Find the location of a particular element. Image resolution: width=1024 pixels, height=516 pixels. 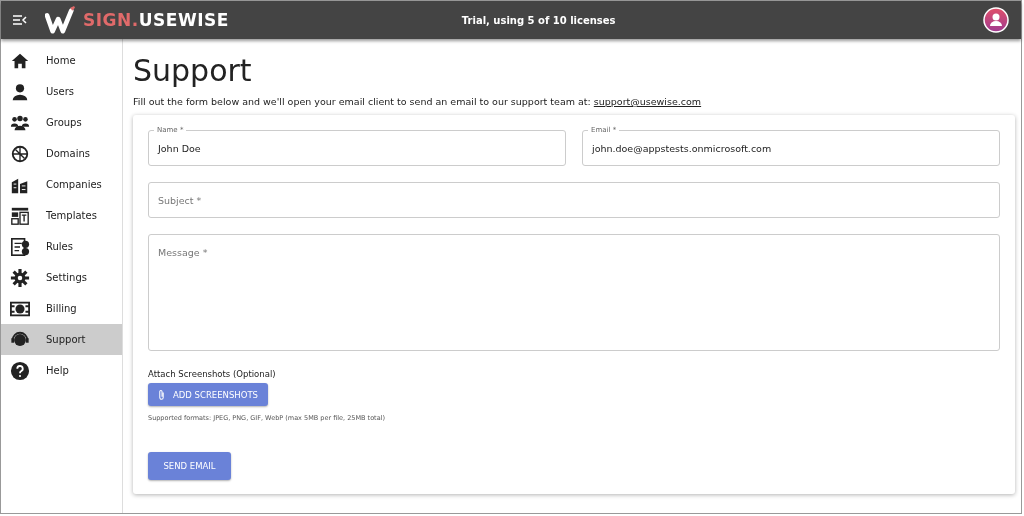

intro-text: Fill out the form below and we'll open your email client to send an email to our support team at: support@usewise.com is located at coordinates (418, 101).